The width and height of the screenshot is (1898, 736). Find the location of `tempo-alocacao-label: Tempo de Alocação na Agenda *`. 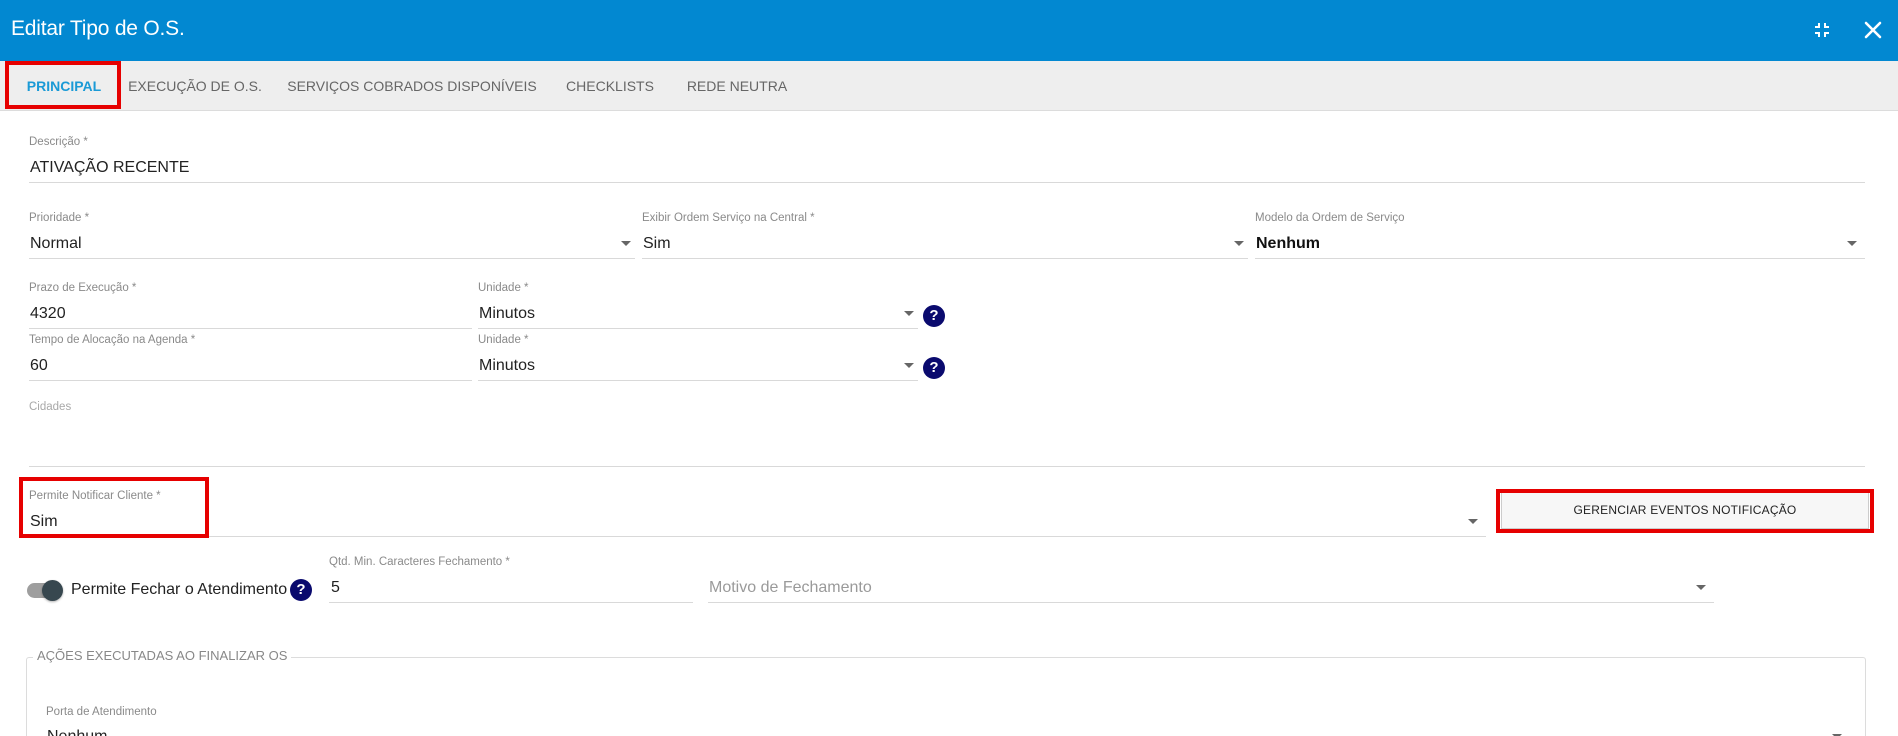

tempo-alocacao-label: Tempo de Alocação na Agenda * is located at coordinates (112, 340).